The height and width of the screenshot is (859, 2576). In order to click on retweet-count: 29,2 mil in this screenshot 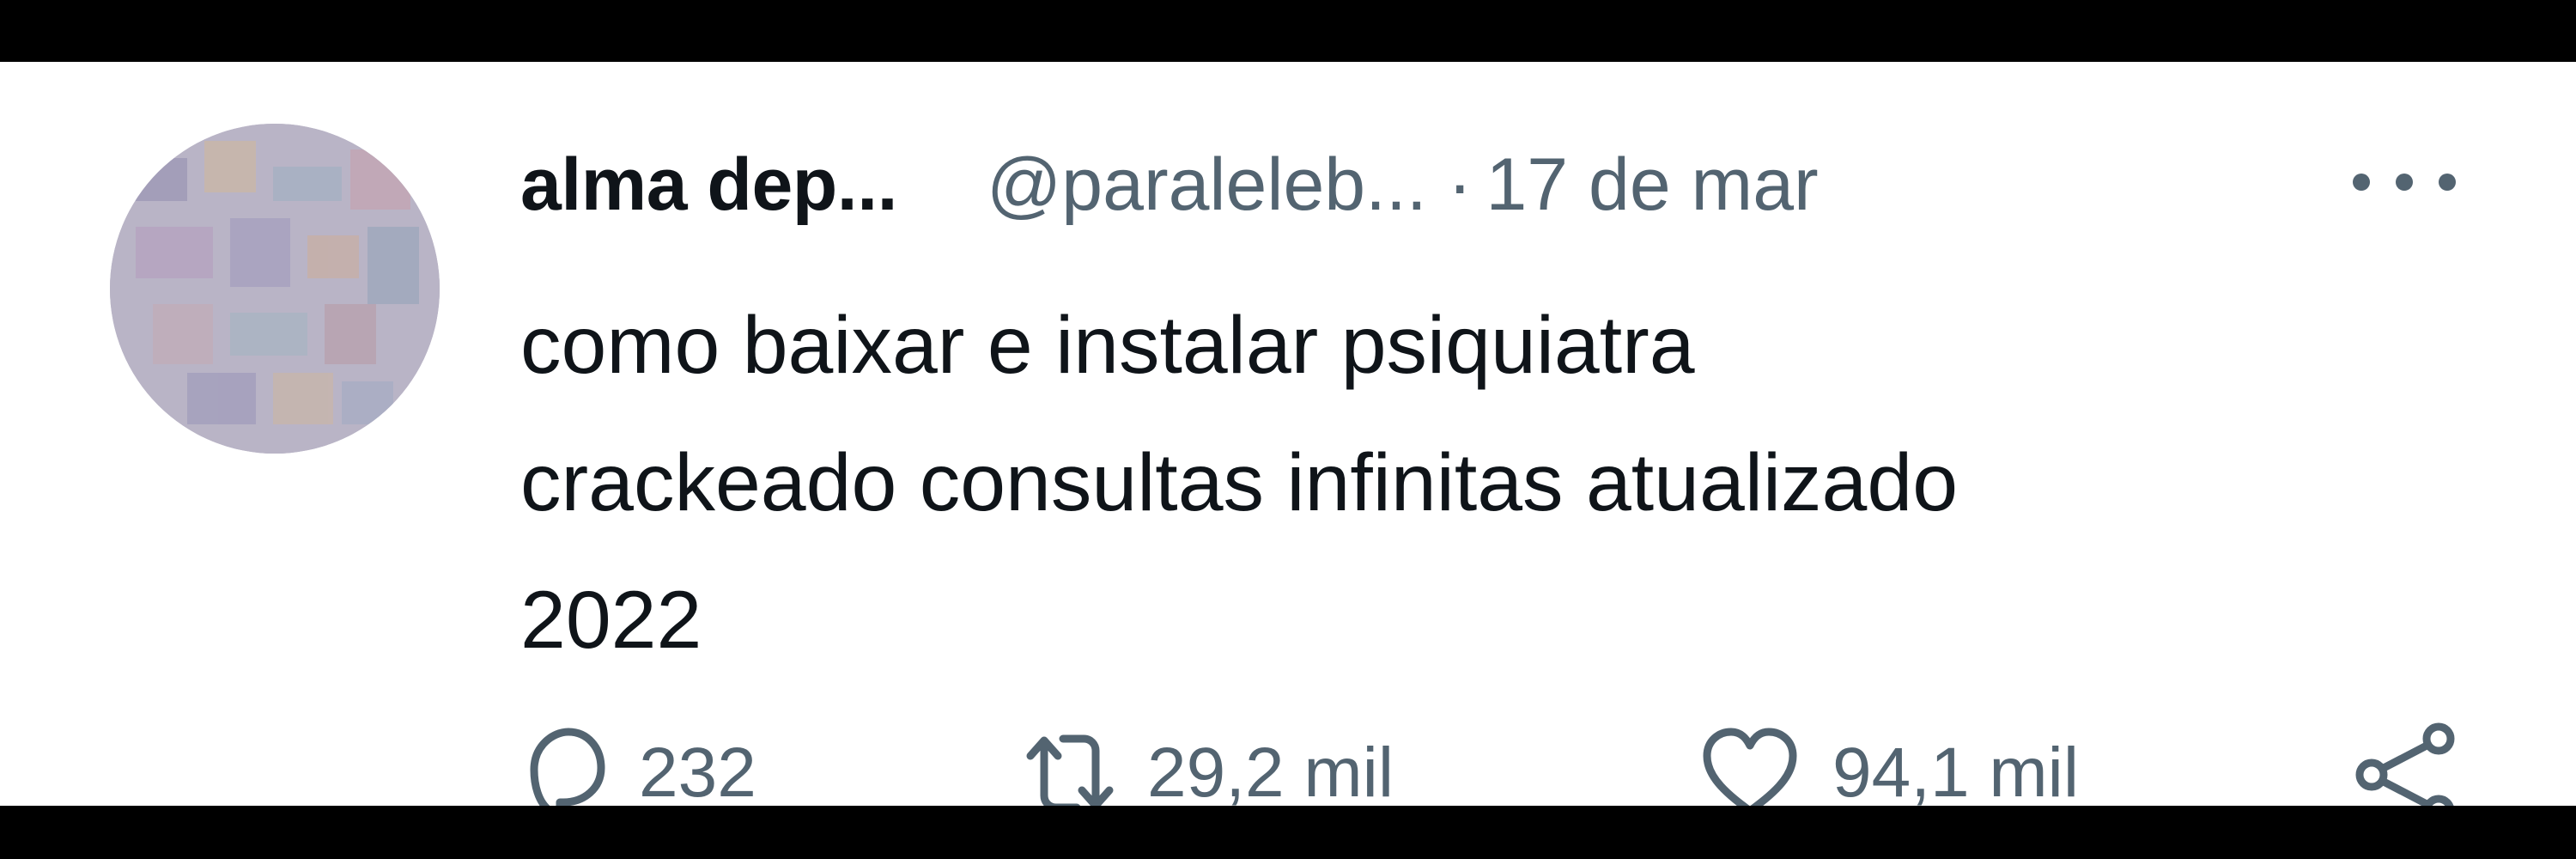, I will do `click(1270, 770)`.